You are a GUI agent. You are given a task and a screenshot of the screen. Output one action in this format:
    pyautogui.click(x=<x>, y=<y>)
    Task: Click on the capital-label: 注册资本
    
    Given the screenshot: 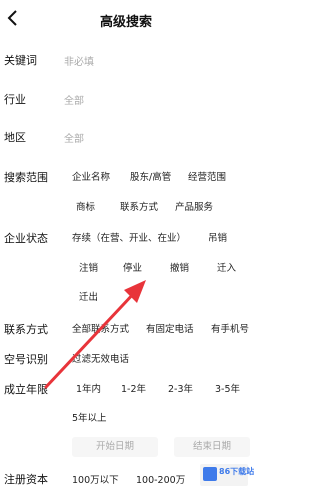 What is the action you would take?
    pyautogui.click(x=26, y=479)
    